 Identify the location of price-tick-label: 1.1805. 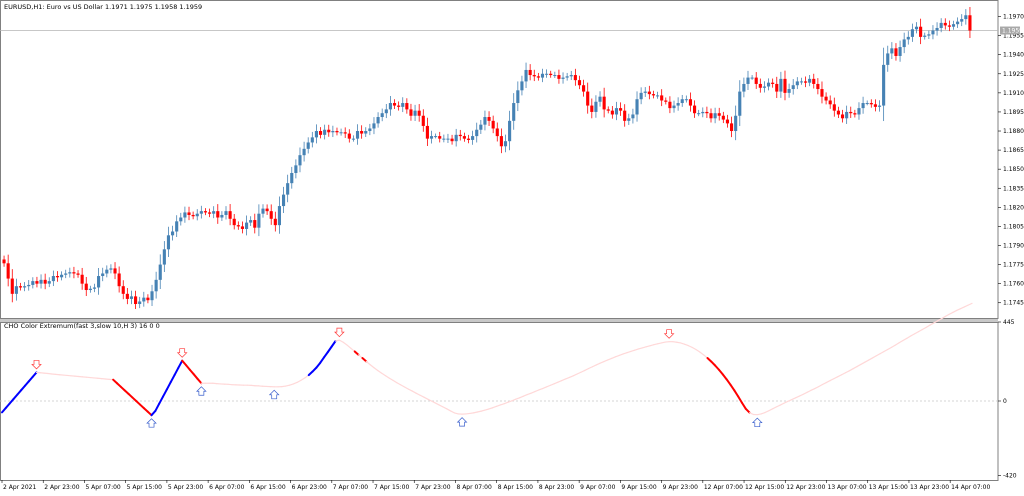
(1013, 226).